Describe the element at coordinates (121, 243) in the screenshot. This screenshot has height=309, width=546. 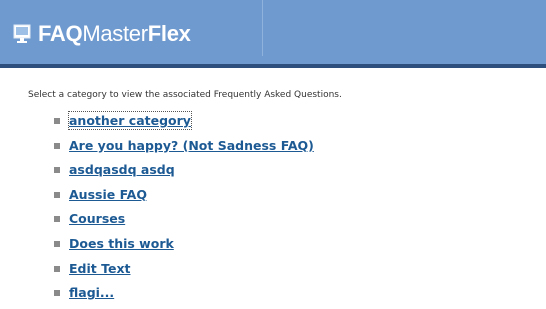
I see `category-link: Does this work` at that location.